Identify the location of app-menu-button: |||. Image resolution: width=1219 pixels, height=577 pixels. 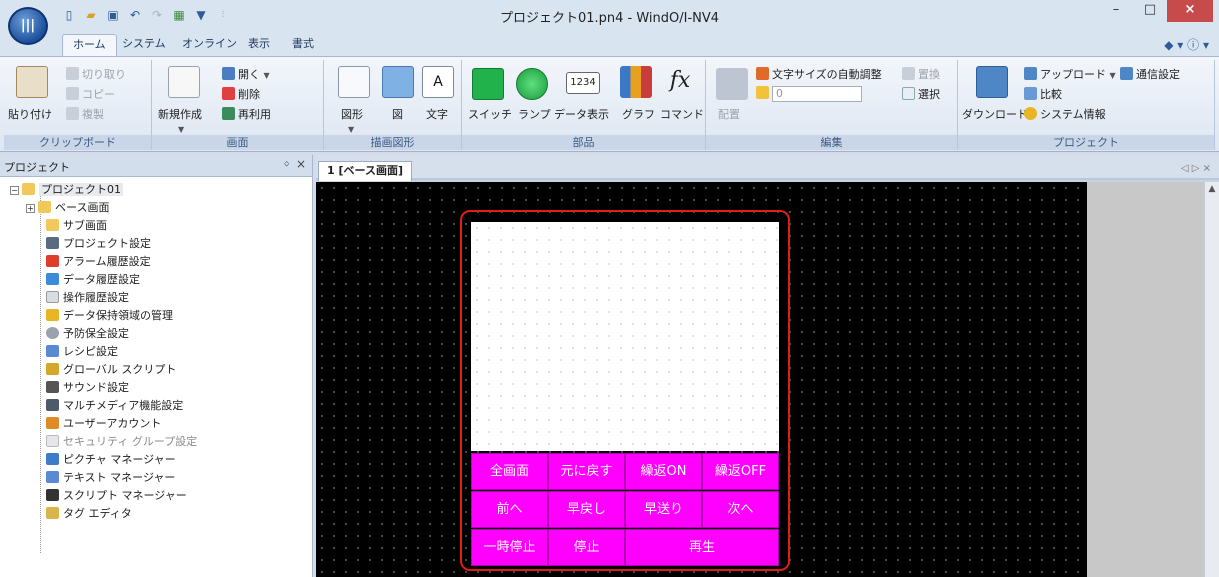
(28, 26).